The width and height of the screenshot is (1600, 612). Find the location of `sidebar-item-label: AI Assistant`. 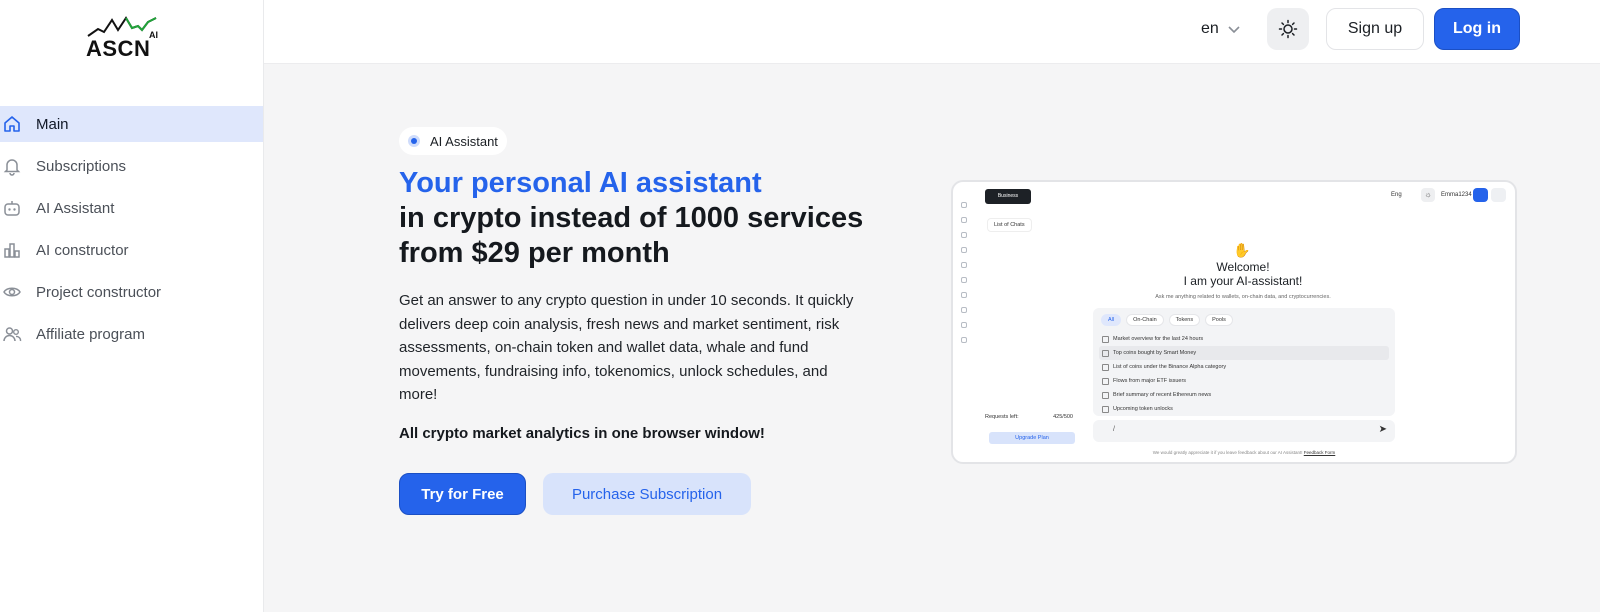

sidebar-item-label: AI Assistant is located at coordinates (75, 208).